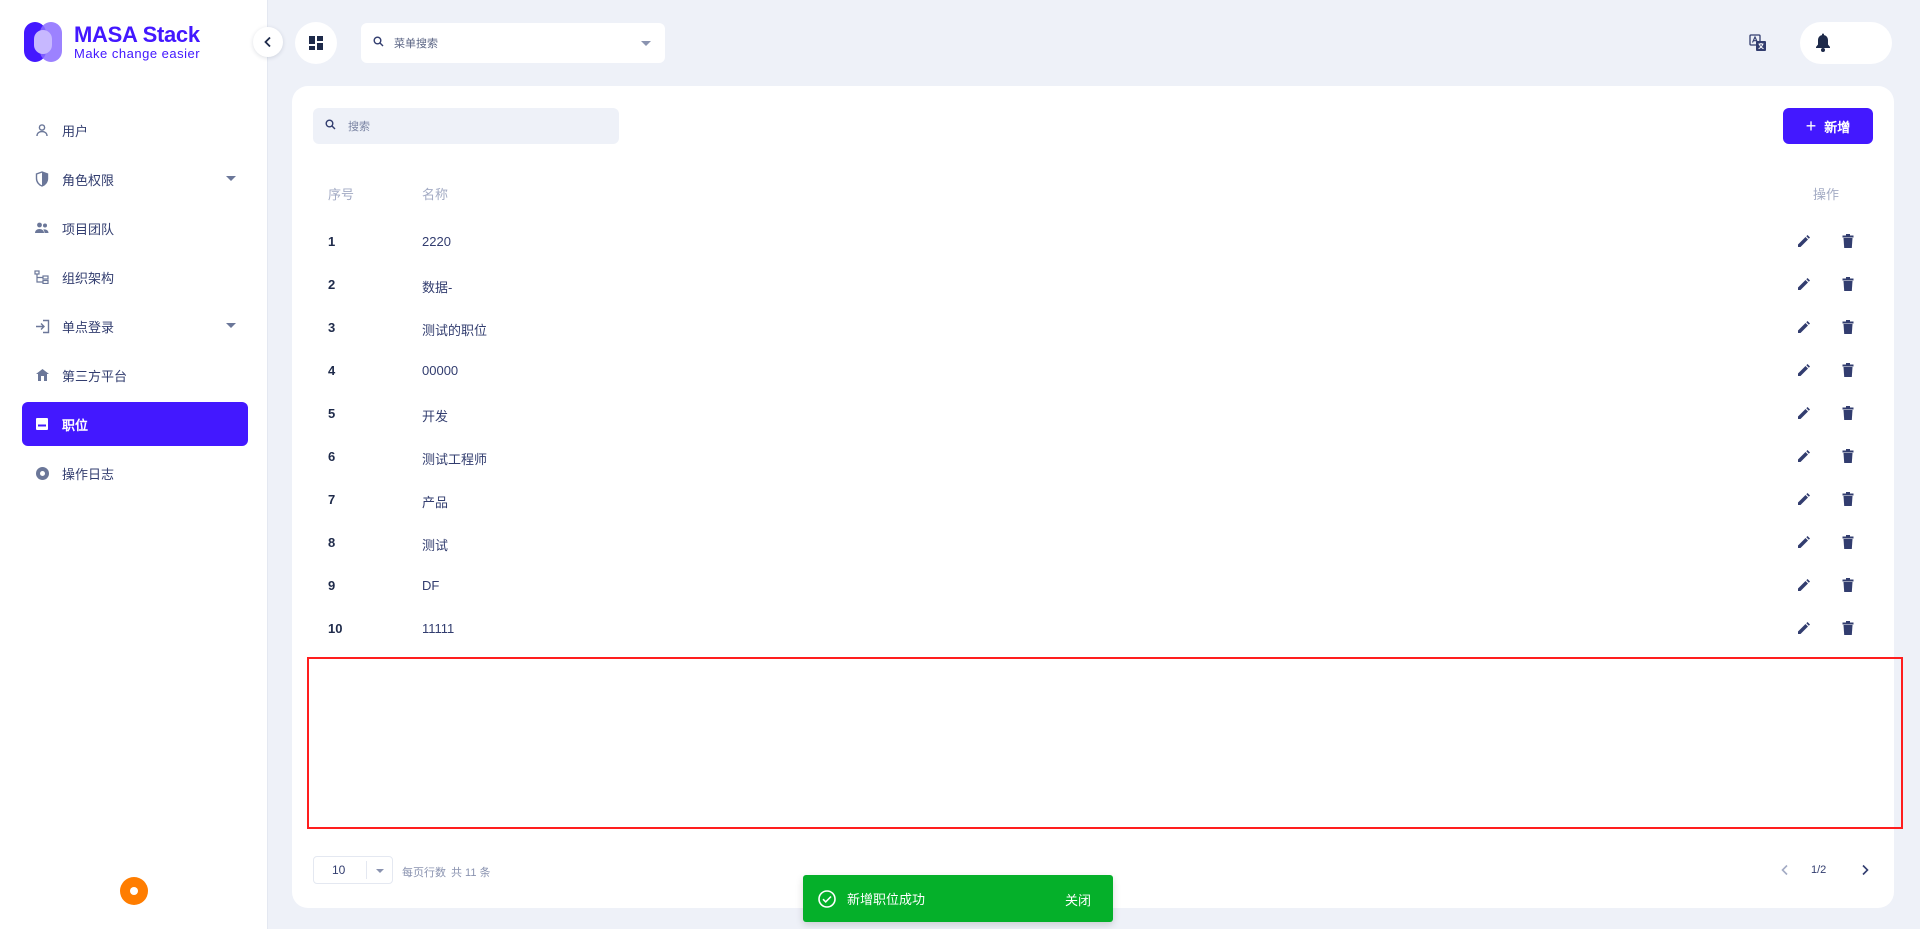 The height and width of the screenshot is (929, 1920). I want to click on user-icon, so click(42, 130).